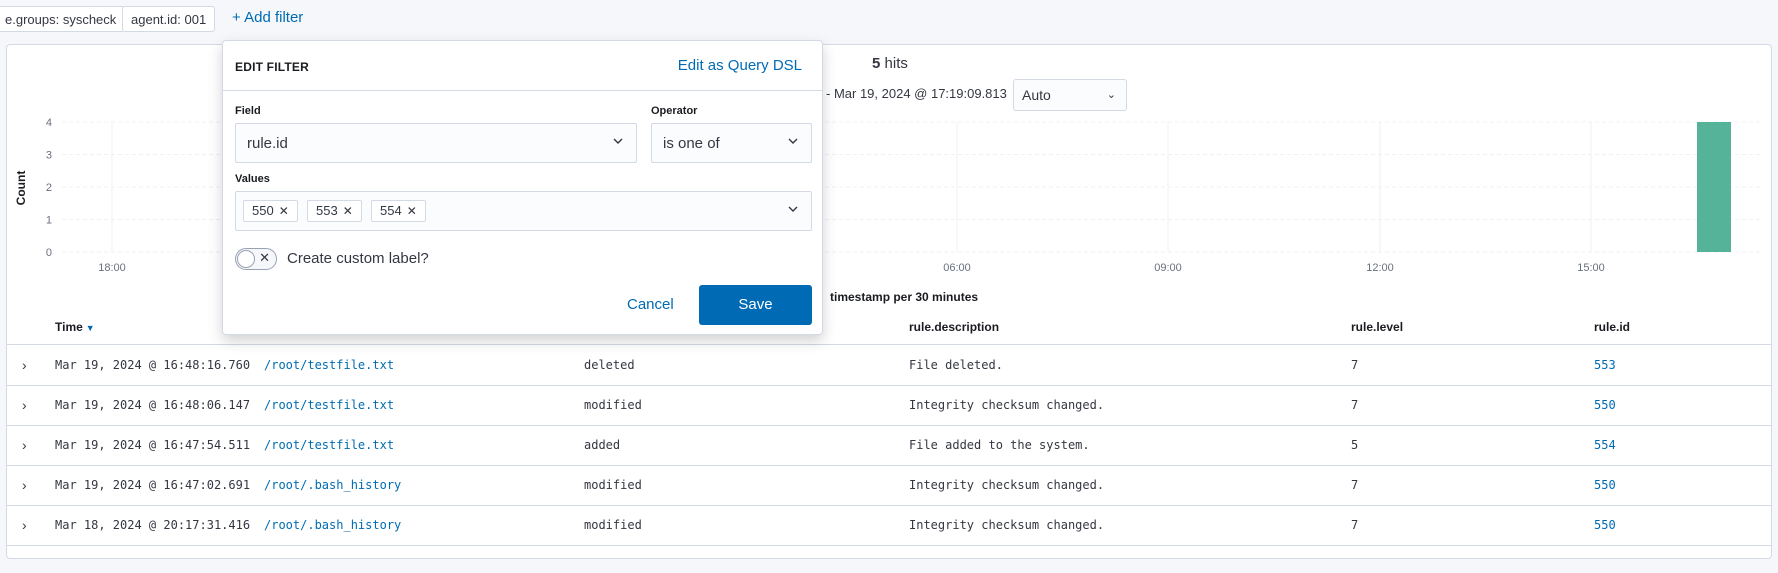 This screenshot has width=1778, height=573. Describe the element at coordinates (1377, 327) in the screenshot. I see `column-header-level: rule.level` at that location.